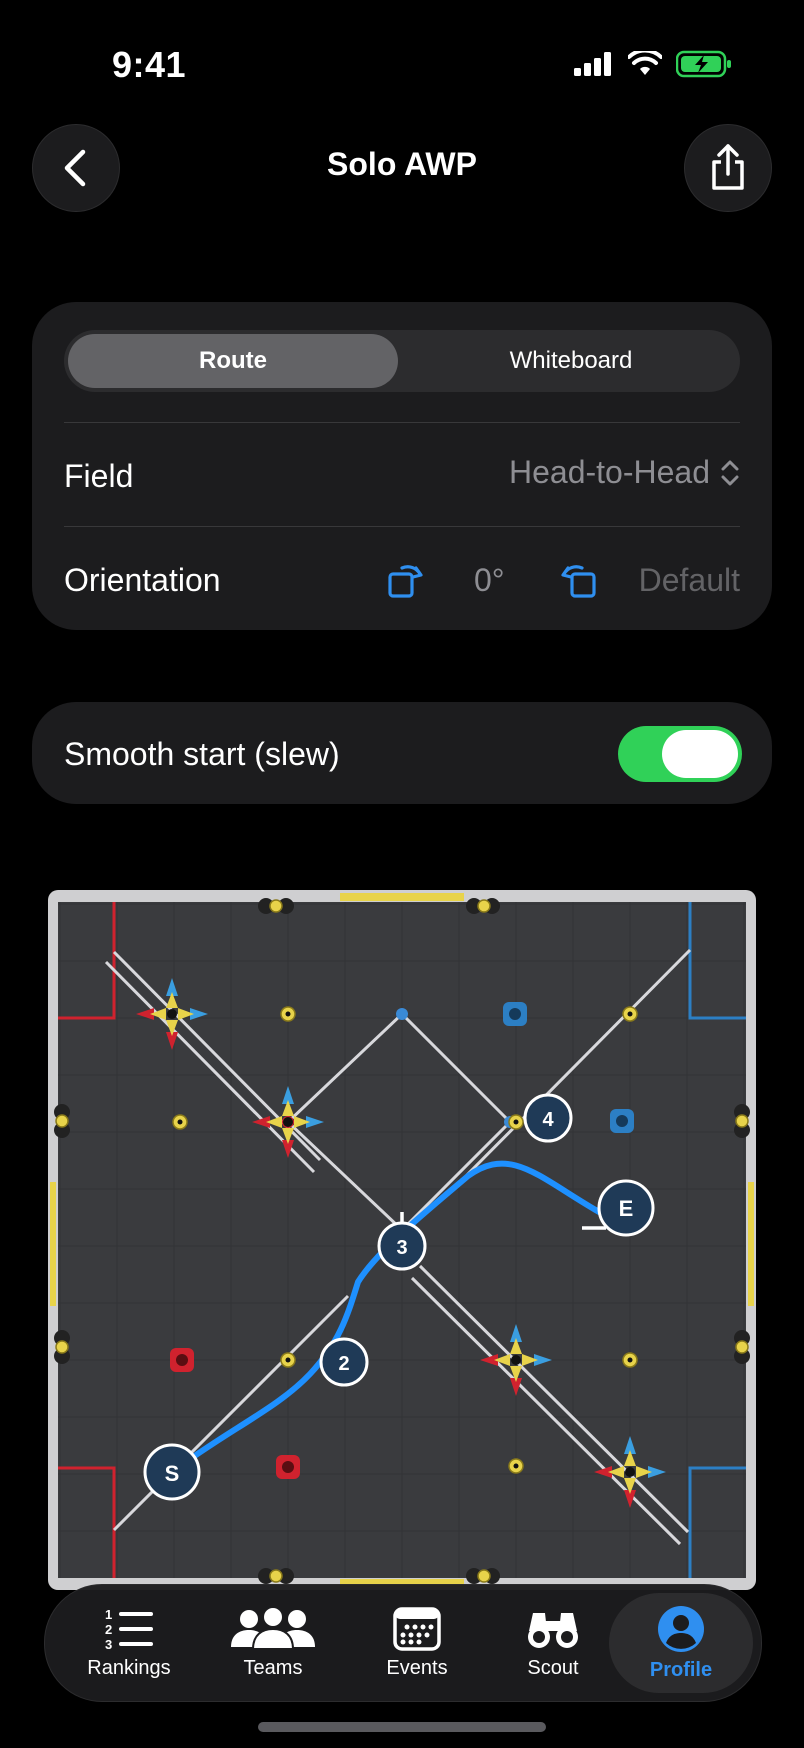 This screenshot has width=804, height=1748. I want to click on status-icons, so click(653, 64).